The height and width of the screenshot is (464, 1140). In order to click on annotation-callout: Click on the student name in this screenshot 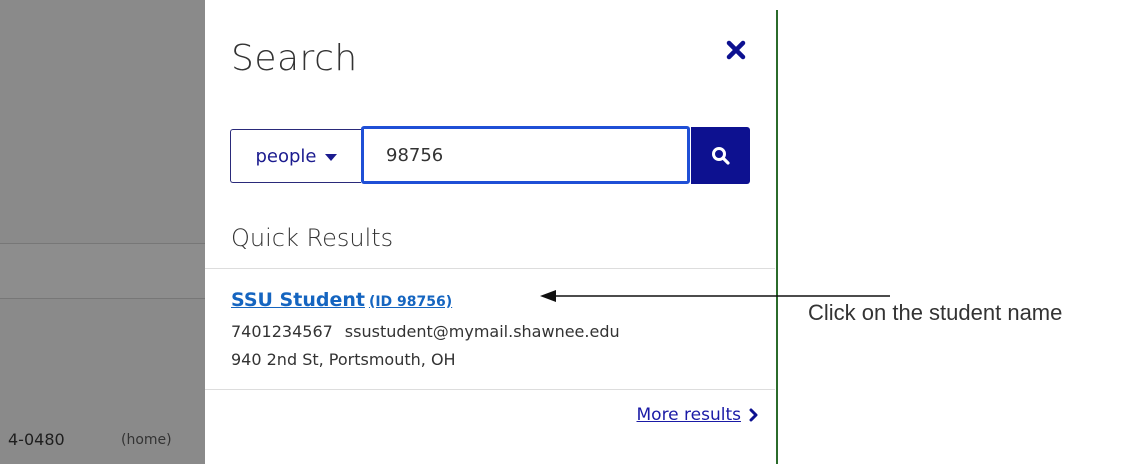, I will do `click(935, 312)`.